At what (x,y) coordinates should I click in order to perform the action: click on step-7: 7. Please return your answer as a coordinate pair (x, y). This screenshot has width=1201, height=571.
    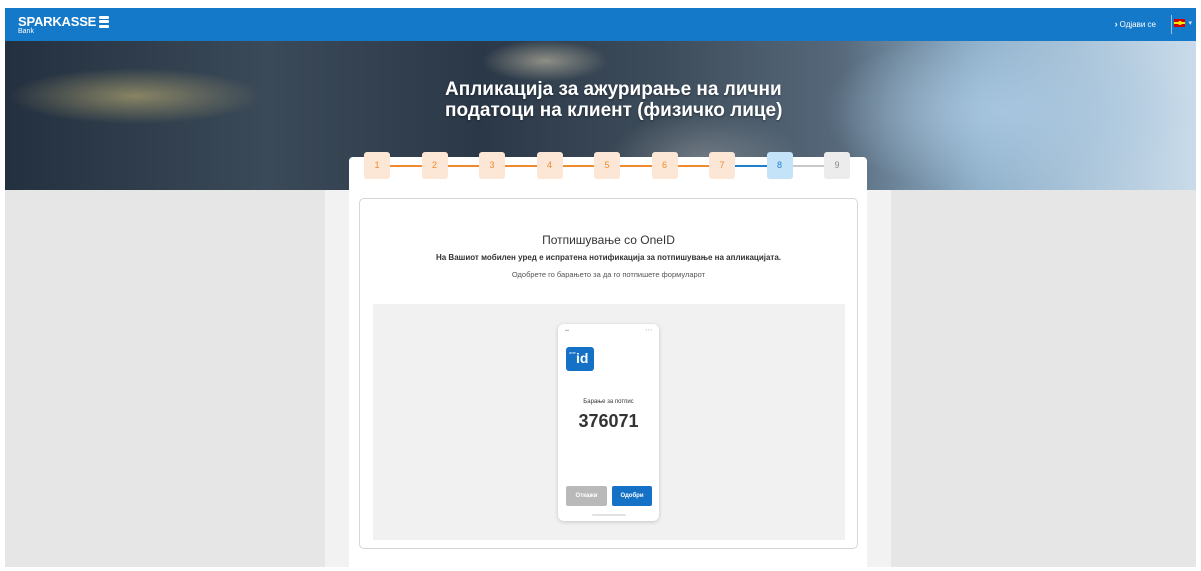
    Looking at the image, I should click on (722, 165).